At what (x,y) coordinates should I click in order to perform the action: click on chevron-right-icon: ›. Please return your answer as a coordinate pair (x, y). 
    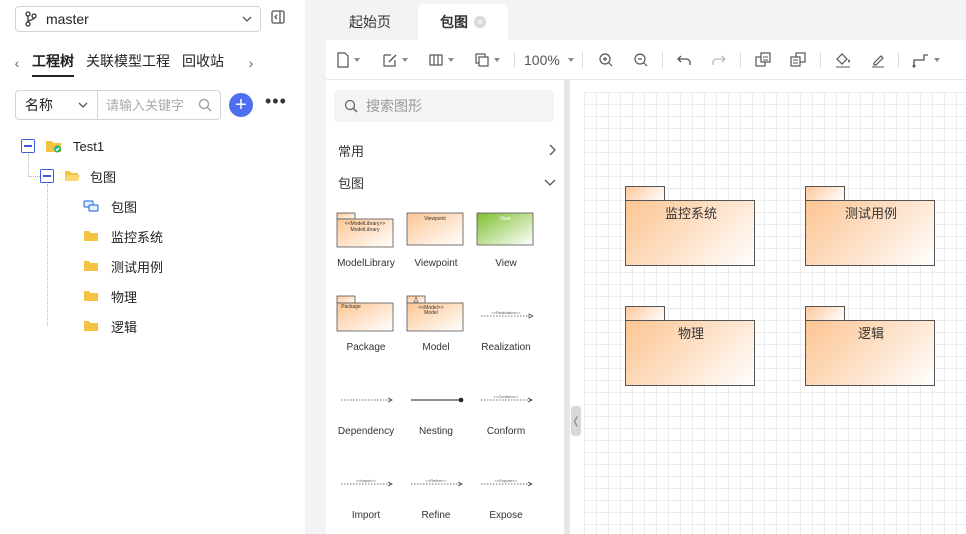
    Looking at the image, I should click on (251, 63).